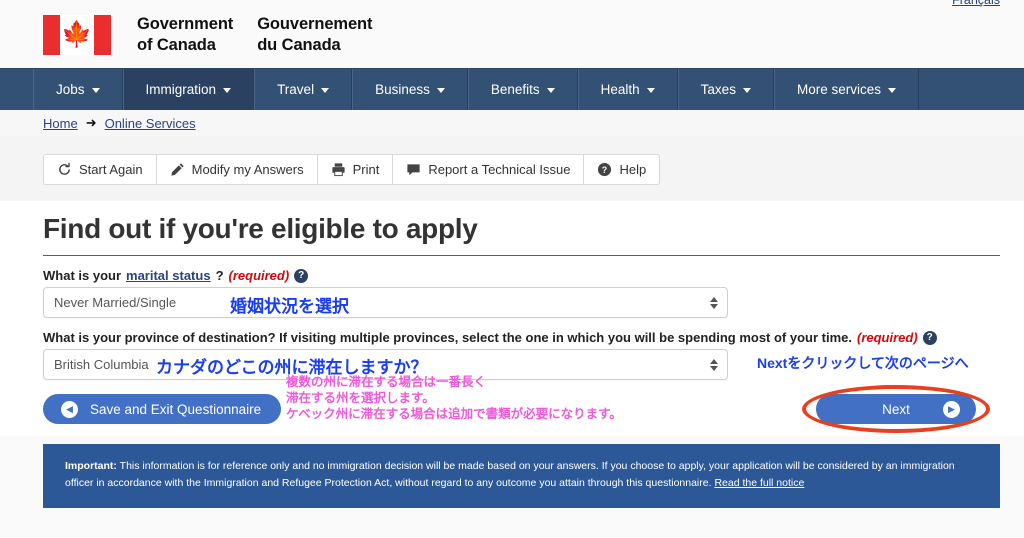  I want to click on breadcrumb-link-online-services: Online Services, so click(150, 123).